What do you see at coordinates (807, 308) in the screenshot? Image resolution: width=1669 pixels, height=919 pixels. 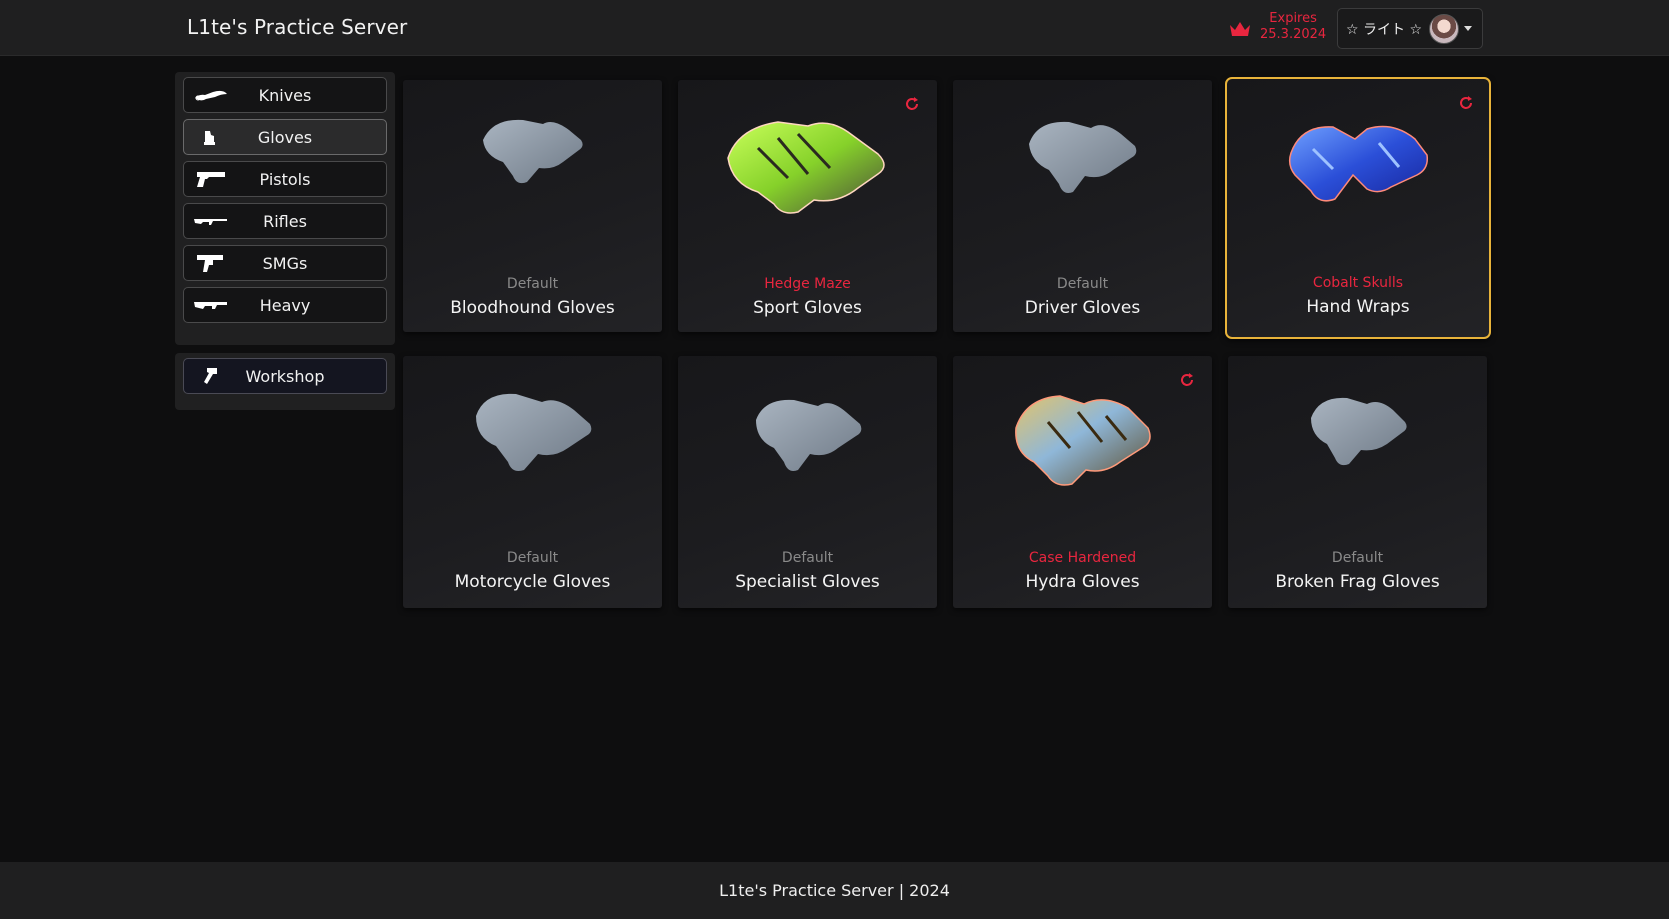 I see `weapon-name: Sport Gloves` at bounding box center [807, 308].